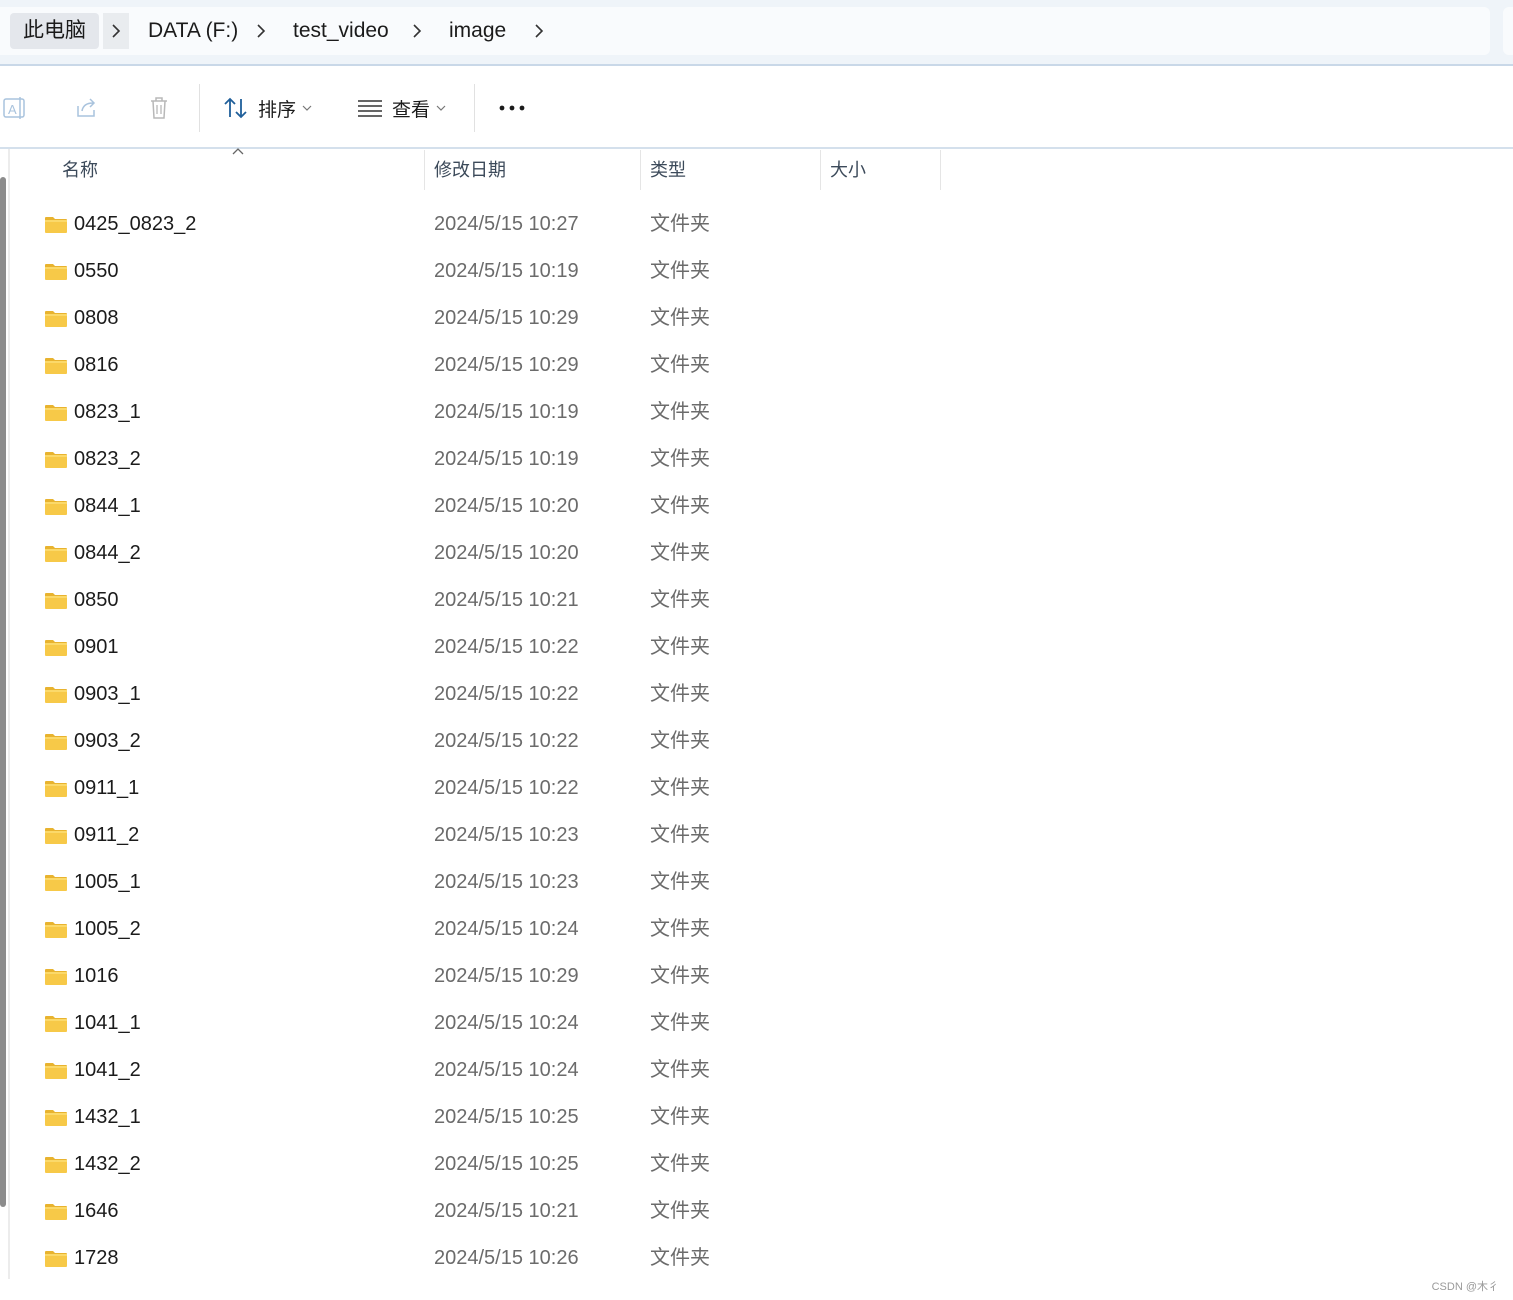 The image size is (1513, 1300). Describe the element at coordinates (756, 1258) in the screenshot. I see `table-row: 1728 2024/5/15 10:26 文件夹` at that location.